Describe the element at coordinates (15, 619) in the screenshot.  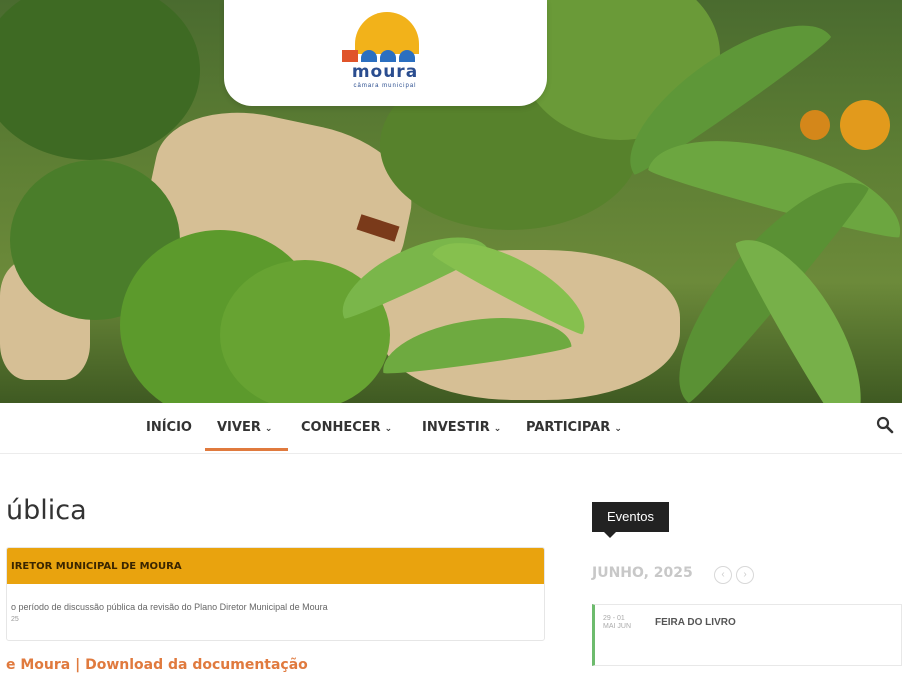
I see `notice-date: 25` at that location.